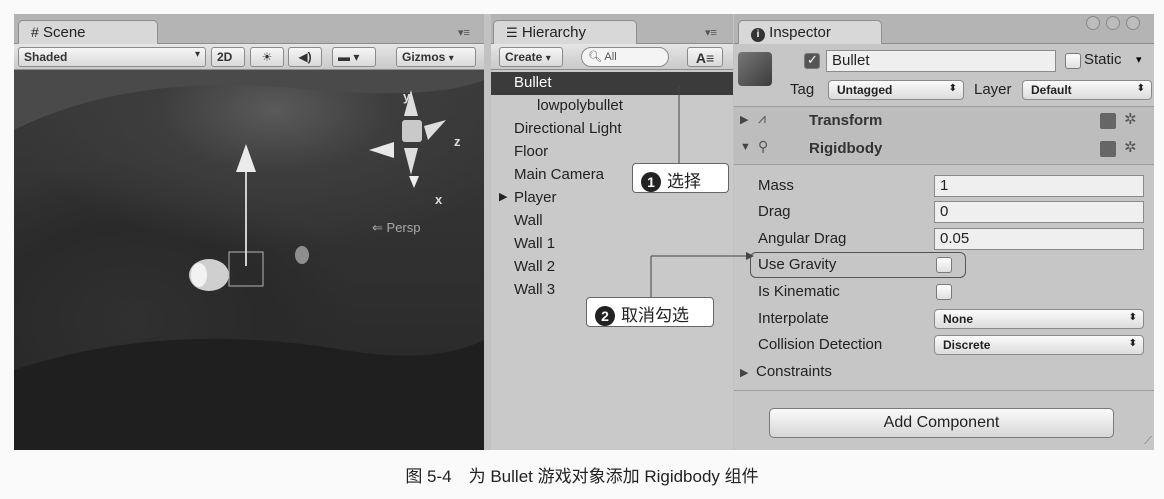  What do you see at coordinates (512, 32) in the screenshot?
I see `list-icon: ☰` at bounding box center [512, 32].